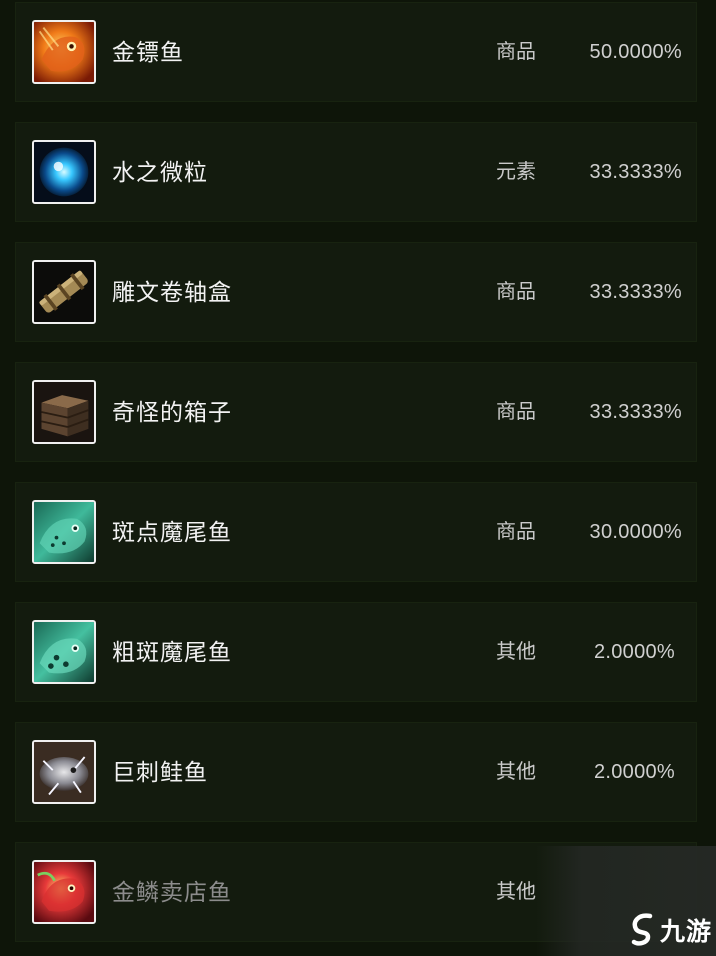 This screenshot has width=716, height=956. Describe the element at coordinates (64, 412) in the screenshot. I see `wooden-crate-icon` at that location.